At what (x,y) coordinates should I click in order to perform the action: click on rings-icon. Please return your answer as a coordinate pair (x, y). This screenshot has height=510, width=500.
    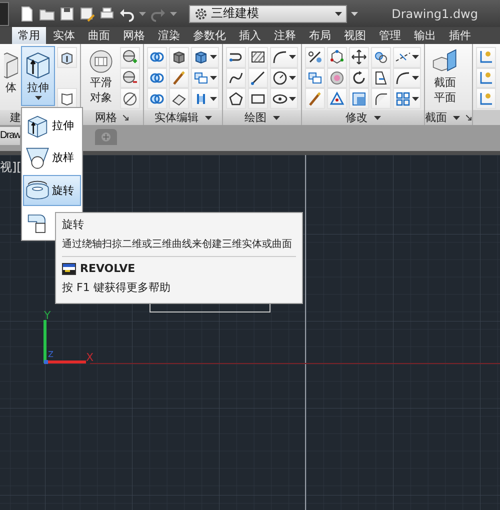
    Looking at the image, I should click on (381, 57).